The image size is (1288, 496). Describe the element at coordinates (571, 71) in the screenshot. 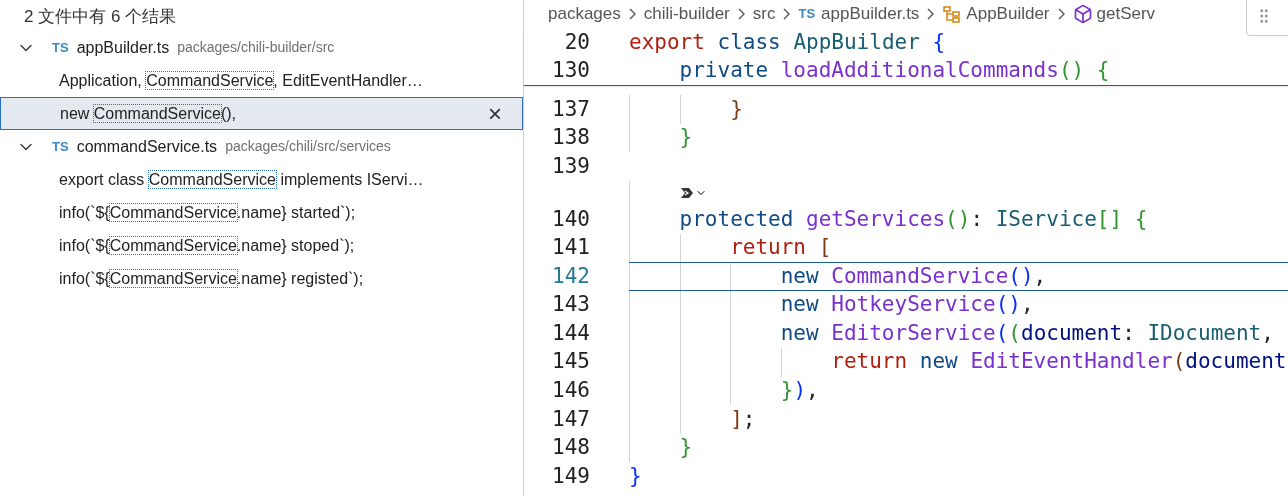

I see `line-number: 130` at that location.